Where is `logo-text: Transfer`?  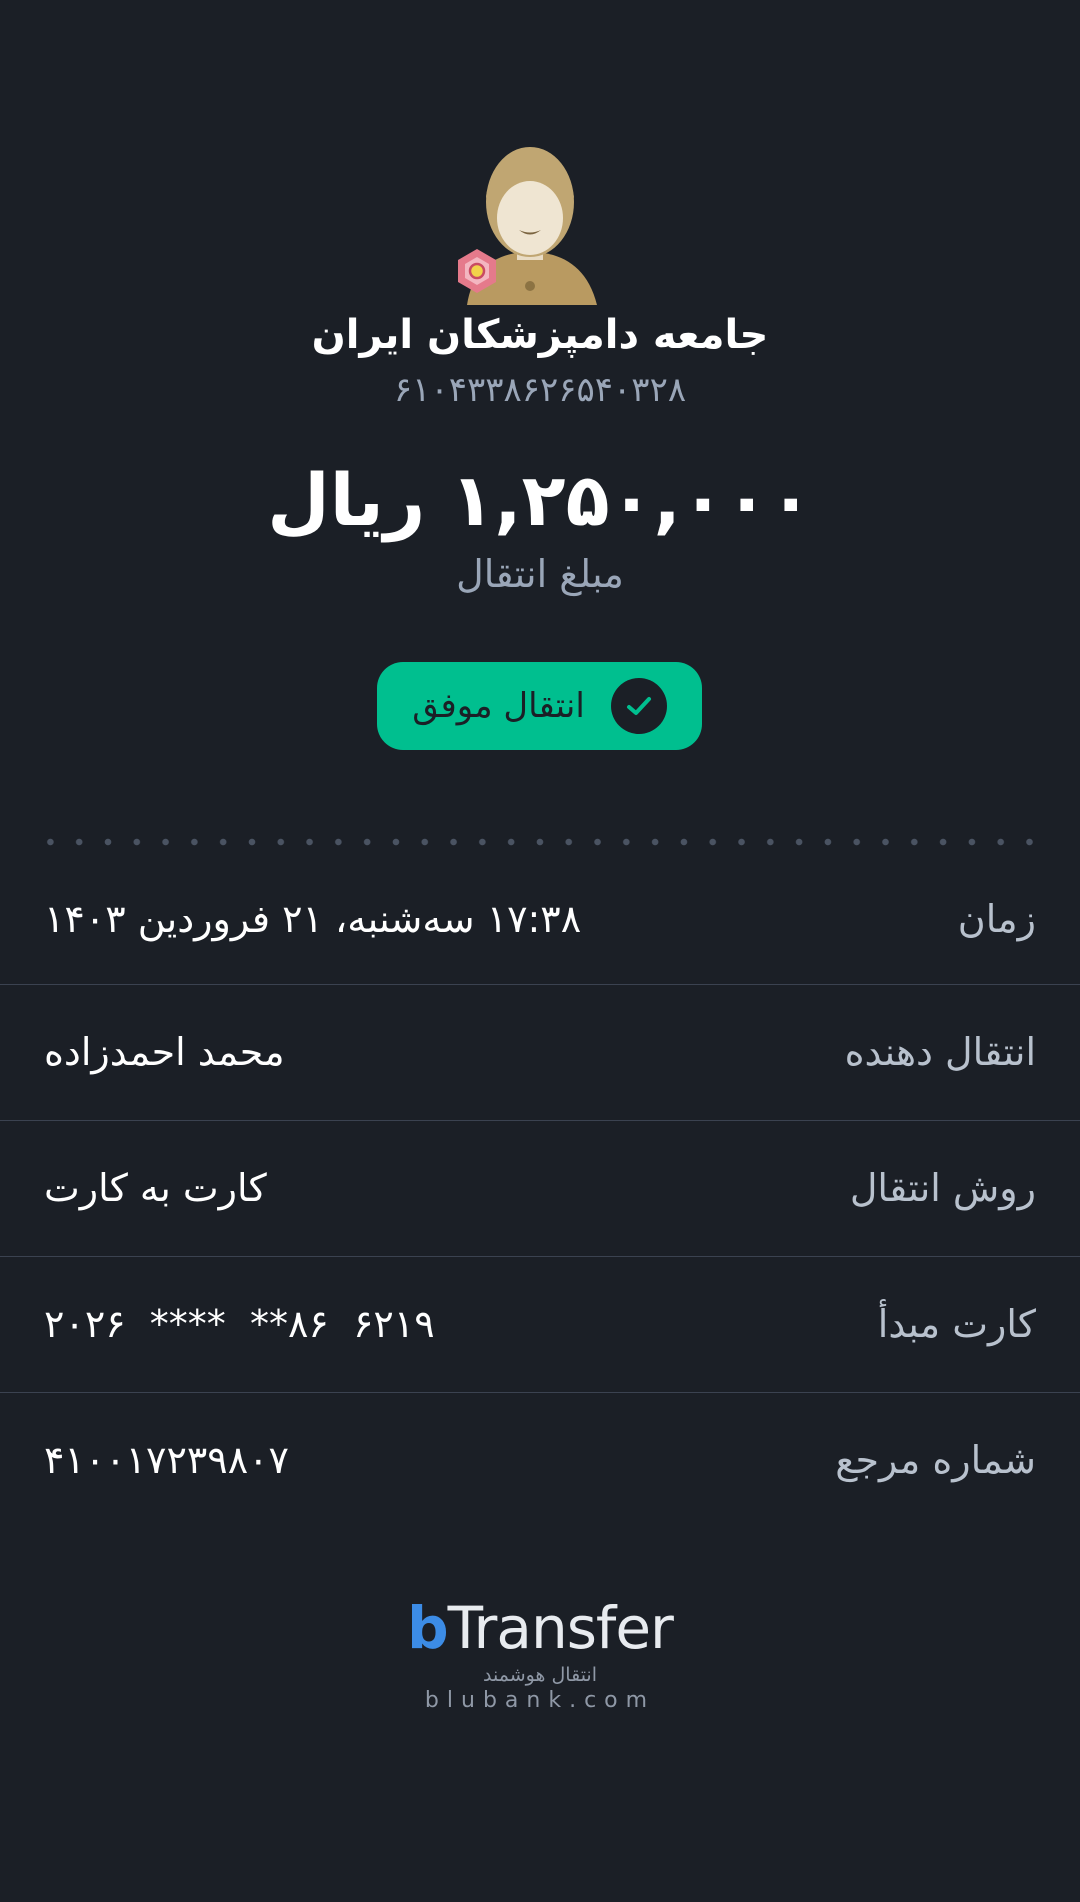
logo-text: Transfer is located at coordinates (560, 1628).